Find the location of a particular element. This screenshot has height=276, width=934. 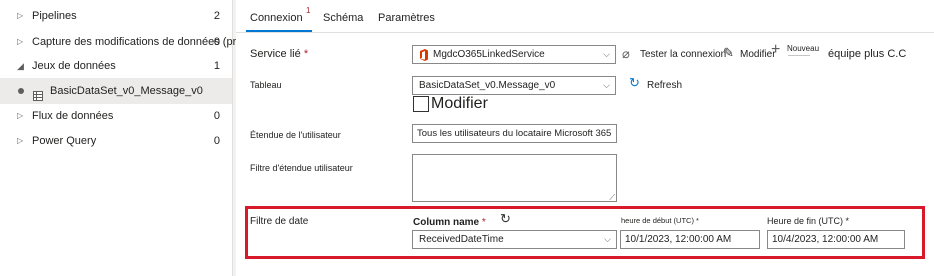

error-count-badge: 1 is located at coordinates (308, 10).